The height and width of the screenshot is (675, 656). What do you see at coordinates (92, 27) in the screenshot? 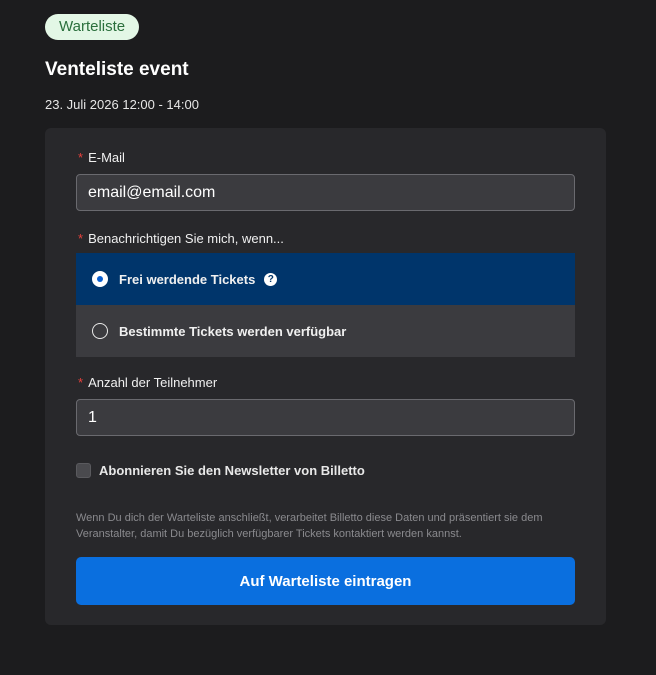
I see `waitlist-badge: Warteliste` at bounding box center [92, 27].